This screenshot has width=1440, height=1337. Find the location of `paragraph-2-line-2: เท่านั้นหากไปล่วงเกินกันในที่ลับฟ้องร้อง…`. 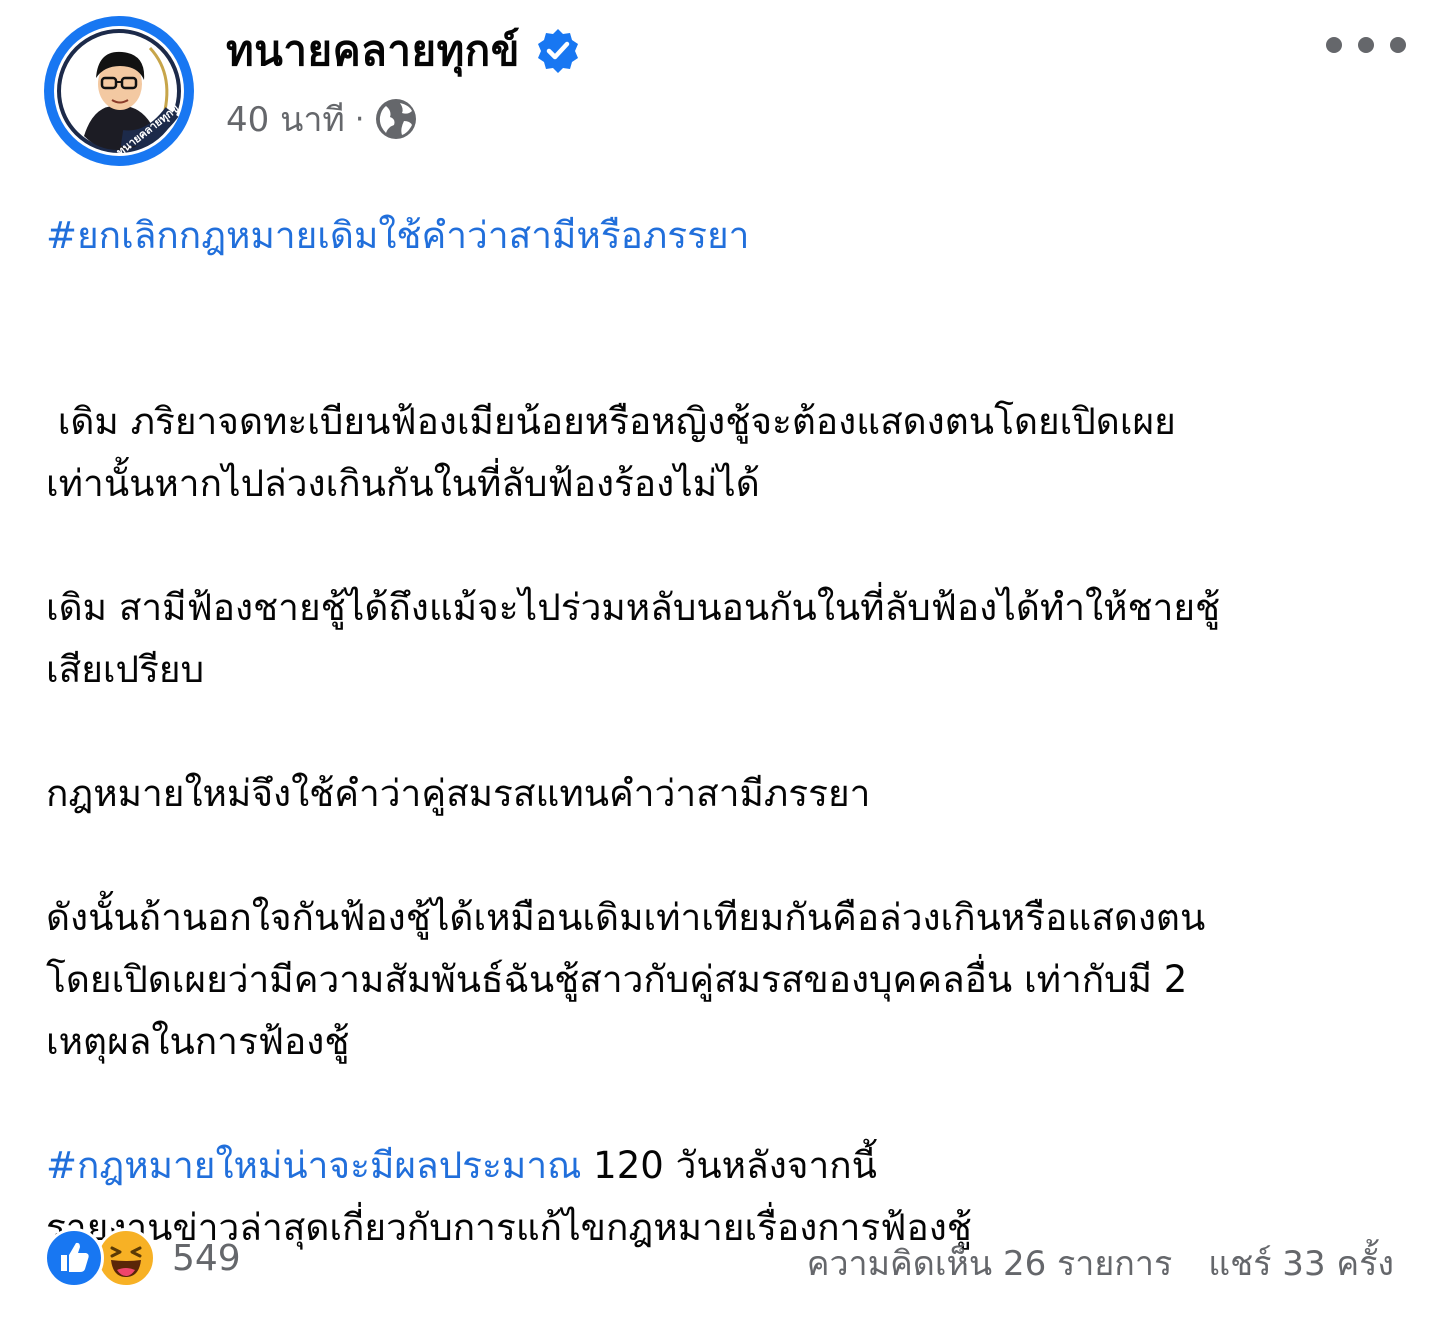

paragraph-2-line-2: เท่านั้นหากไปล่วงเกินกันในที่ลับฟ้องร้อง… is located at coordinates (403, 483).